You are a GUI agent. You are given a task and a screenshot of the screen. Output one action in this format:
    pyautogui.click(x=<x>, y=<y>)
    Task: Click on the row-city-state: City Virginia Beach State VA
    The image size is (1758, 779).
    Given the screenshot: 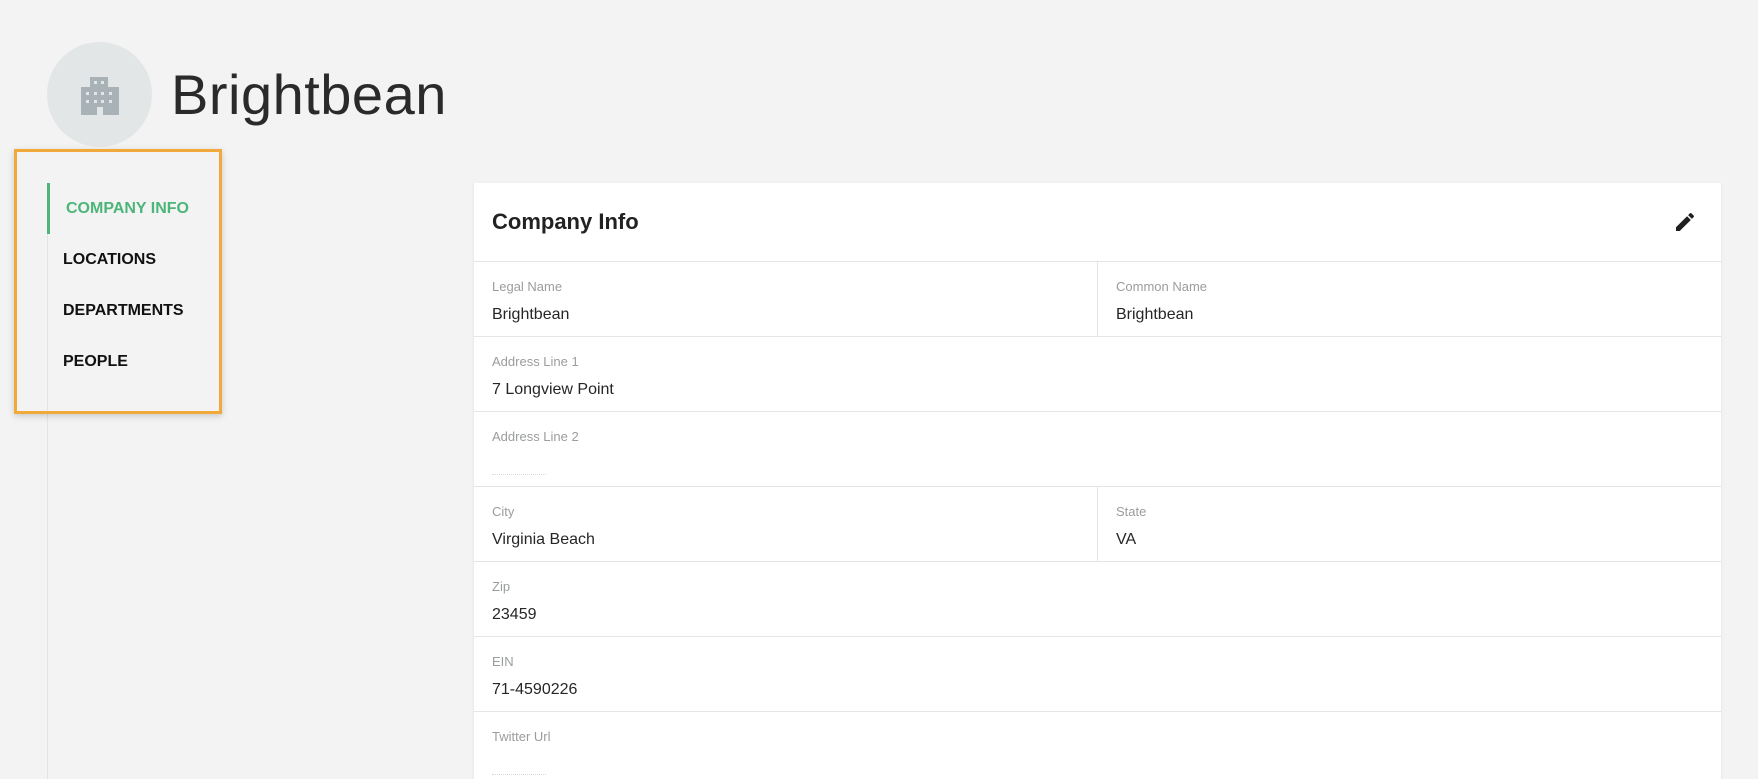 What is the action you would take?
    pyautogui.click(x=1097, y=524)
    